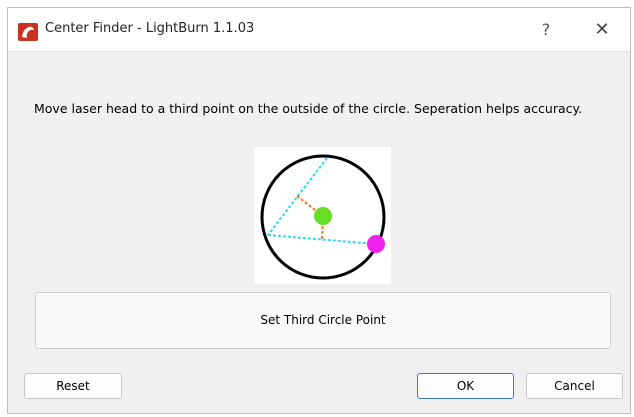 The width and height of the screenshot is (634, 417). What do you see at coordinates (574, 386) in the screenshot?
I see `cancel-button: Cancel` at bounding box center [574, 386].